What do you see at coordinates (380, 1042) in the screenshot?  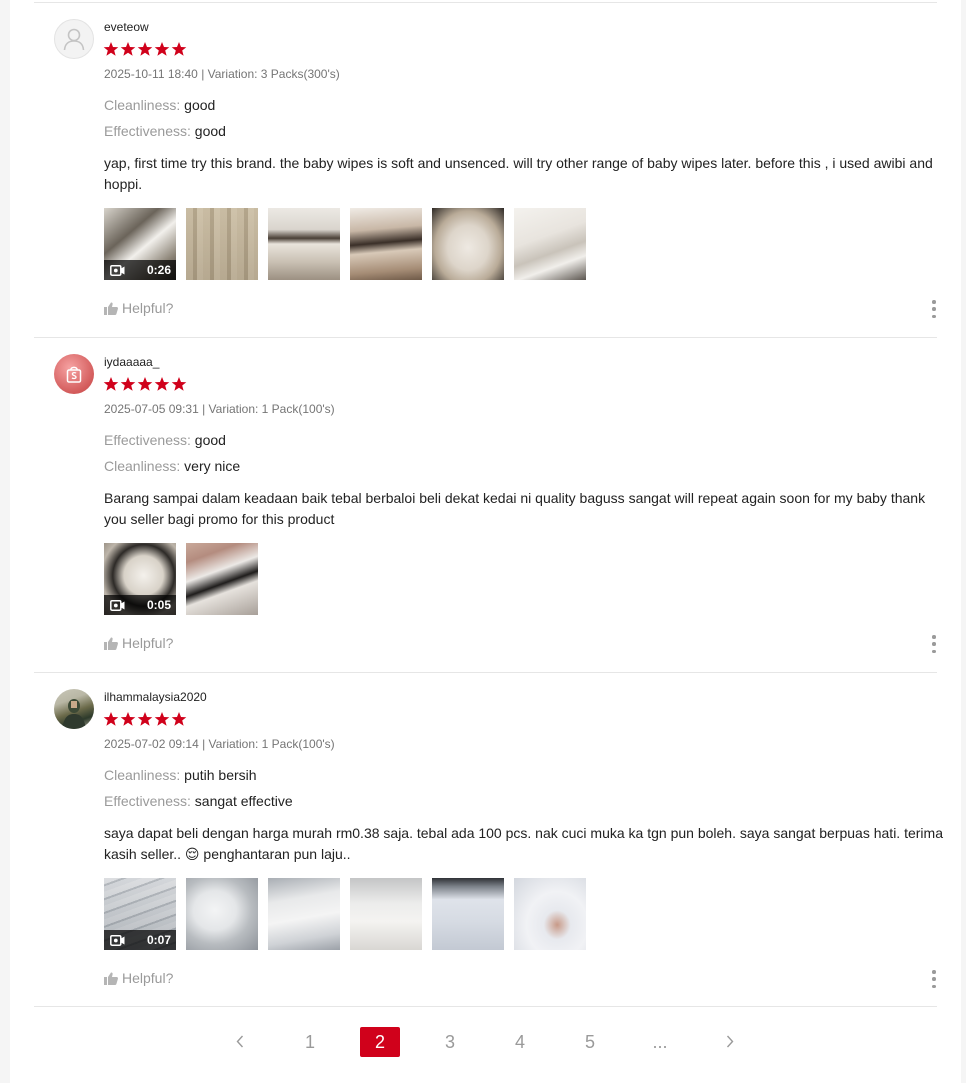 I see `page-button-2: 2` at bounding box center [380, 1042].